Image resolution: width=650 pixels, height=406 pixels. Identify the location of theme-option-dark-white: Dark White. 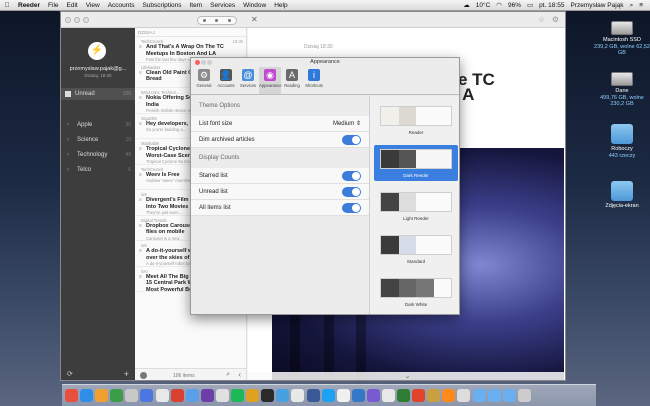
(416, 292).